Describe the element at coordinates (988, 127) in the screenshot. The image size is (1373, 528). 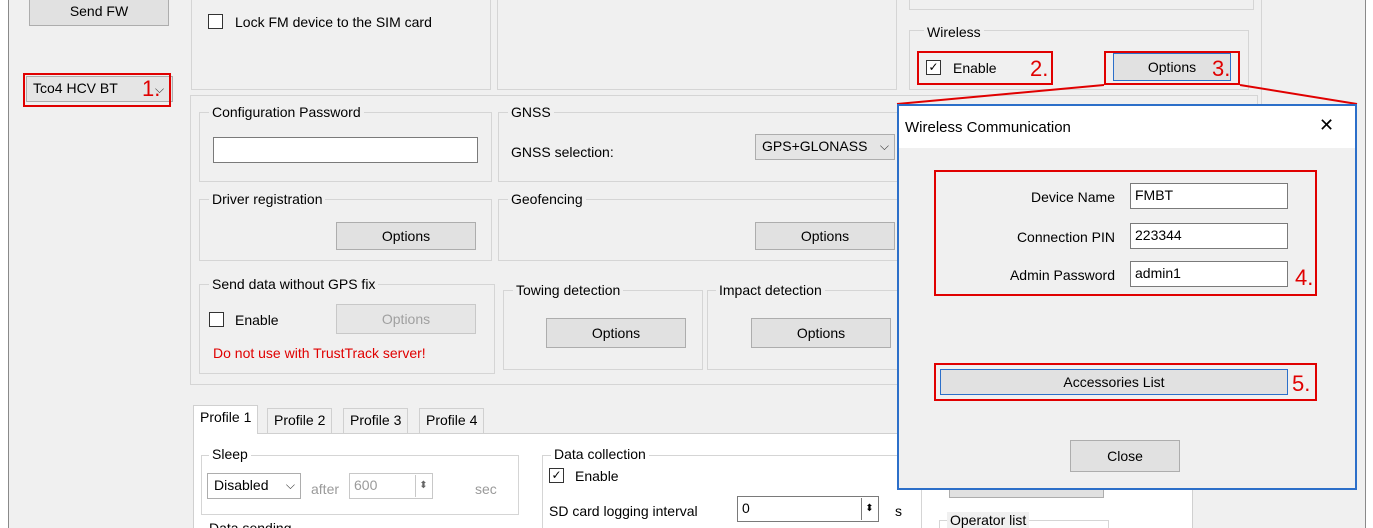
I see `dialog-title: Wireless Communication` at that location.